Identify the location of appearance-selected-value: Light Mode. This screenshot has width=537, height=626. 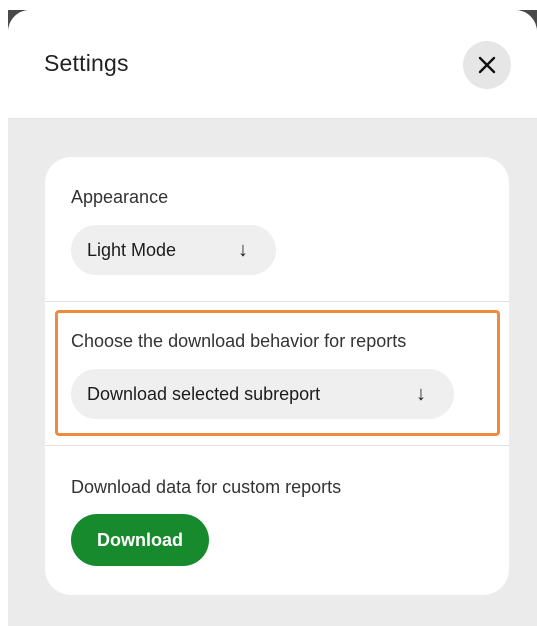
(132, 249).